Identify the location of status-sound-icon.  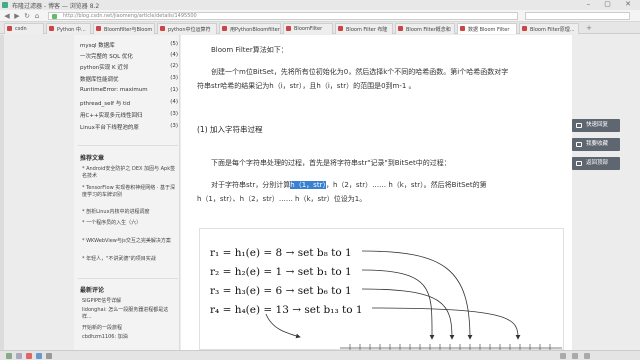
(575, 356).